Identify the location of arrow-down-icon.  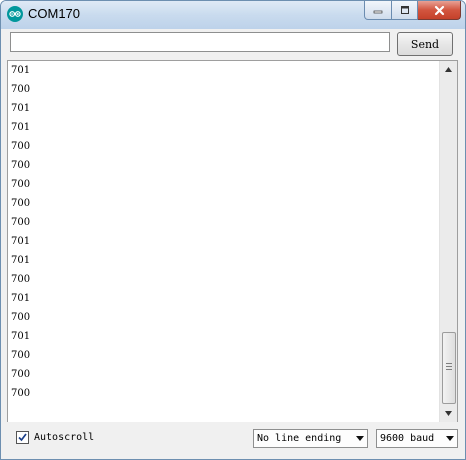
(448, 413).